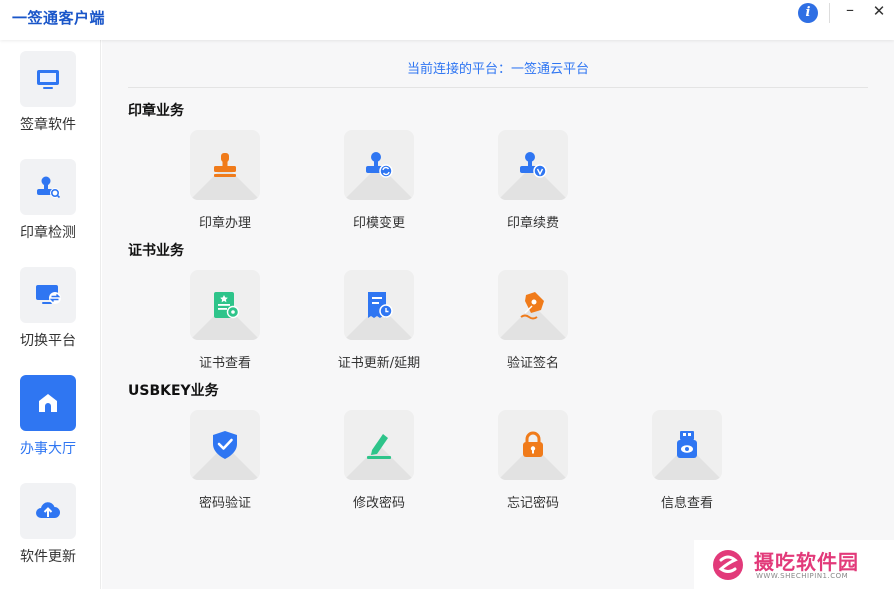  I want to click on usb-key-icon, so click(687, 445).